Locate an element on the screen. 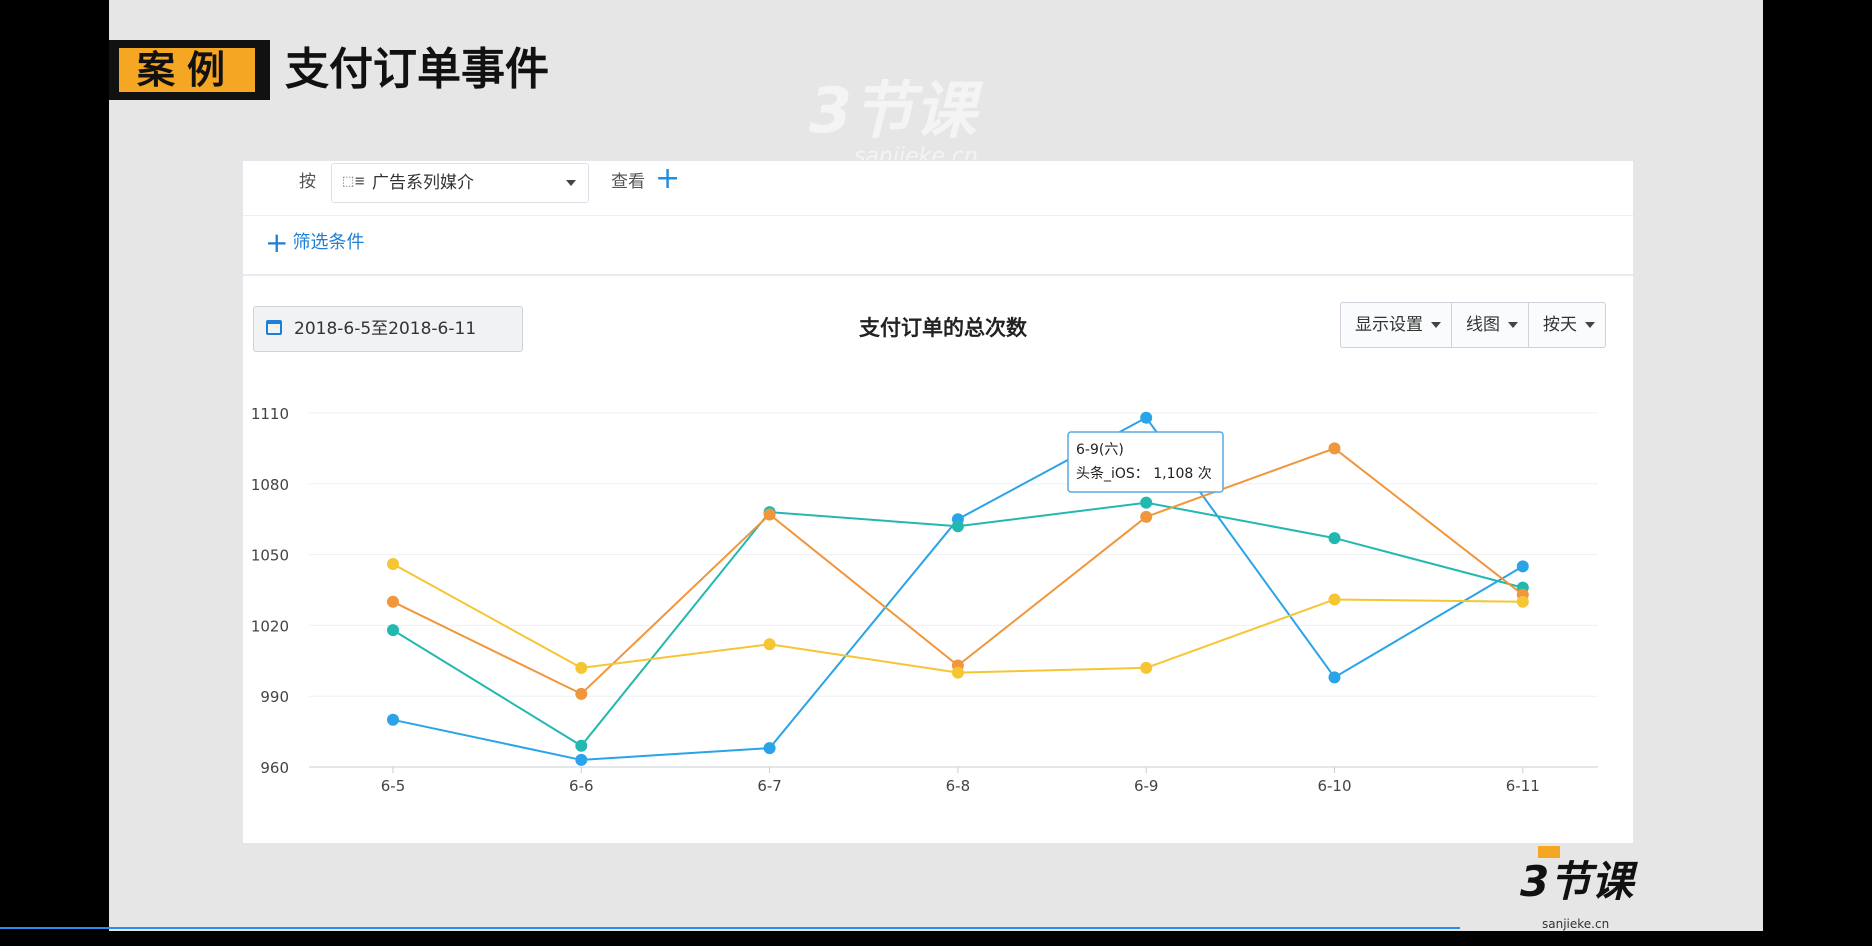 This screenshot has width=1872, height=946. x-tick-label: 6-9 is located at coordinates (1146, 786).